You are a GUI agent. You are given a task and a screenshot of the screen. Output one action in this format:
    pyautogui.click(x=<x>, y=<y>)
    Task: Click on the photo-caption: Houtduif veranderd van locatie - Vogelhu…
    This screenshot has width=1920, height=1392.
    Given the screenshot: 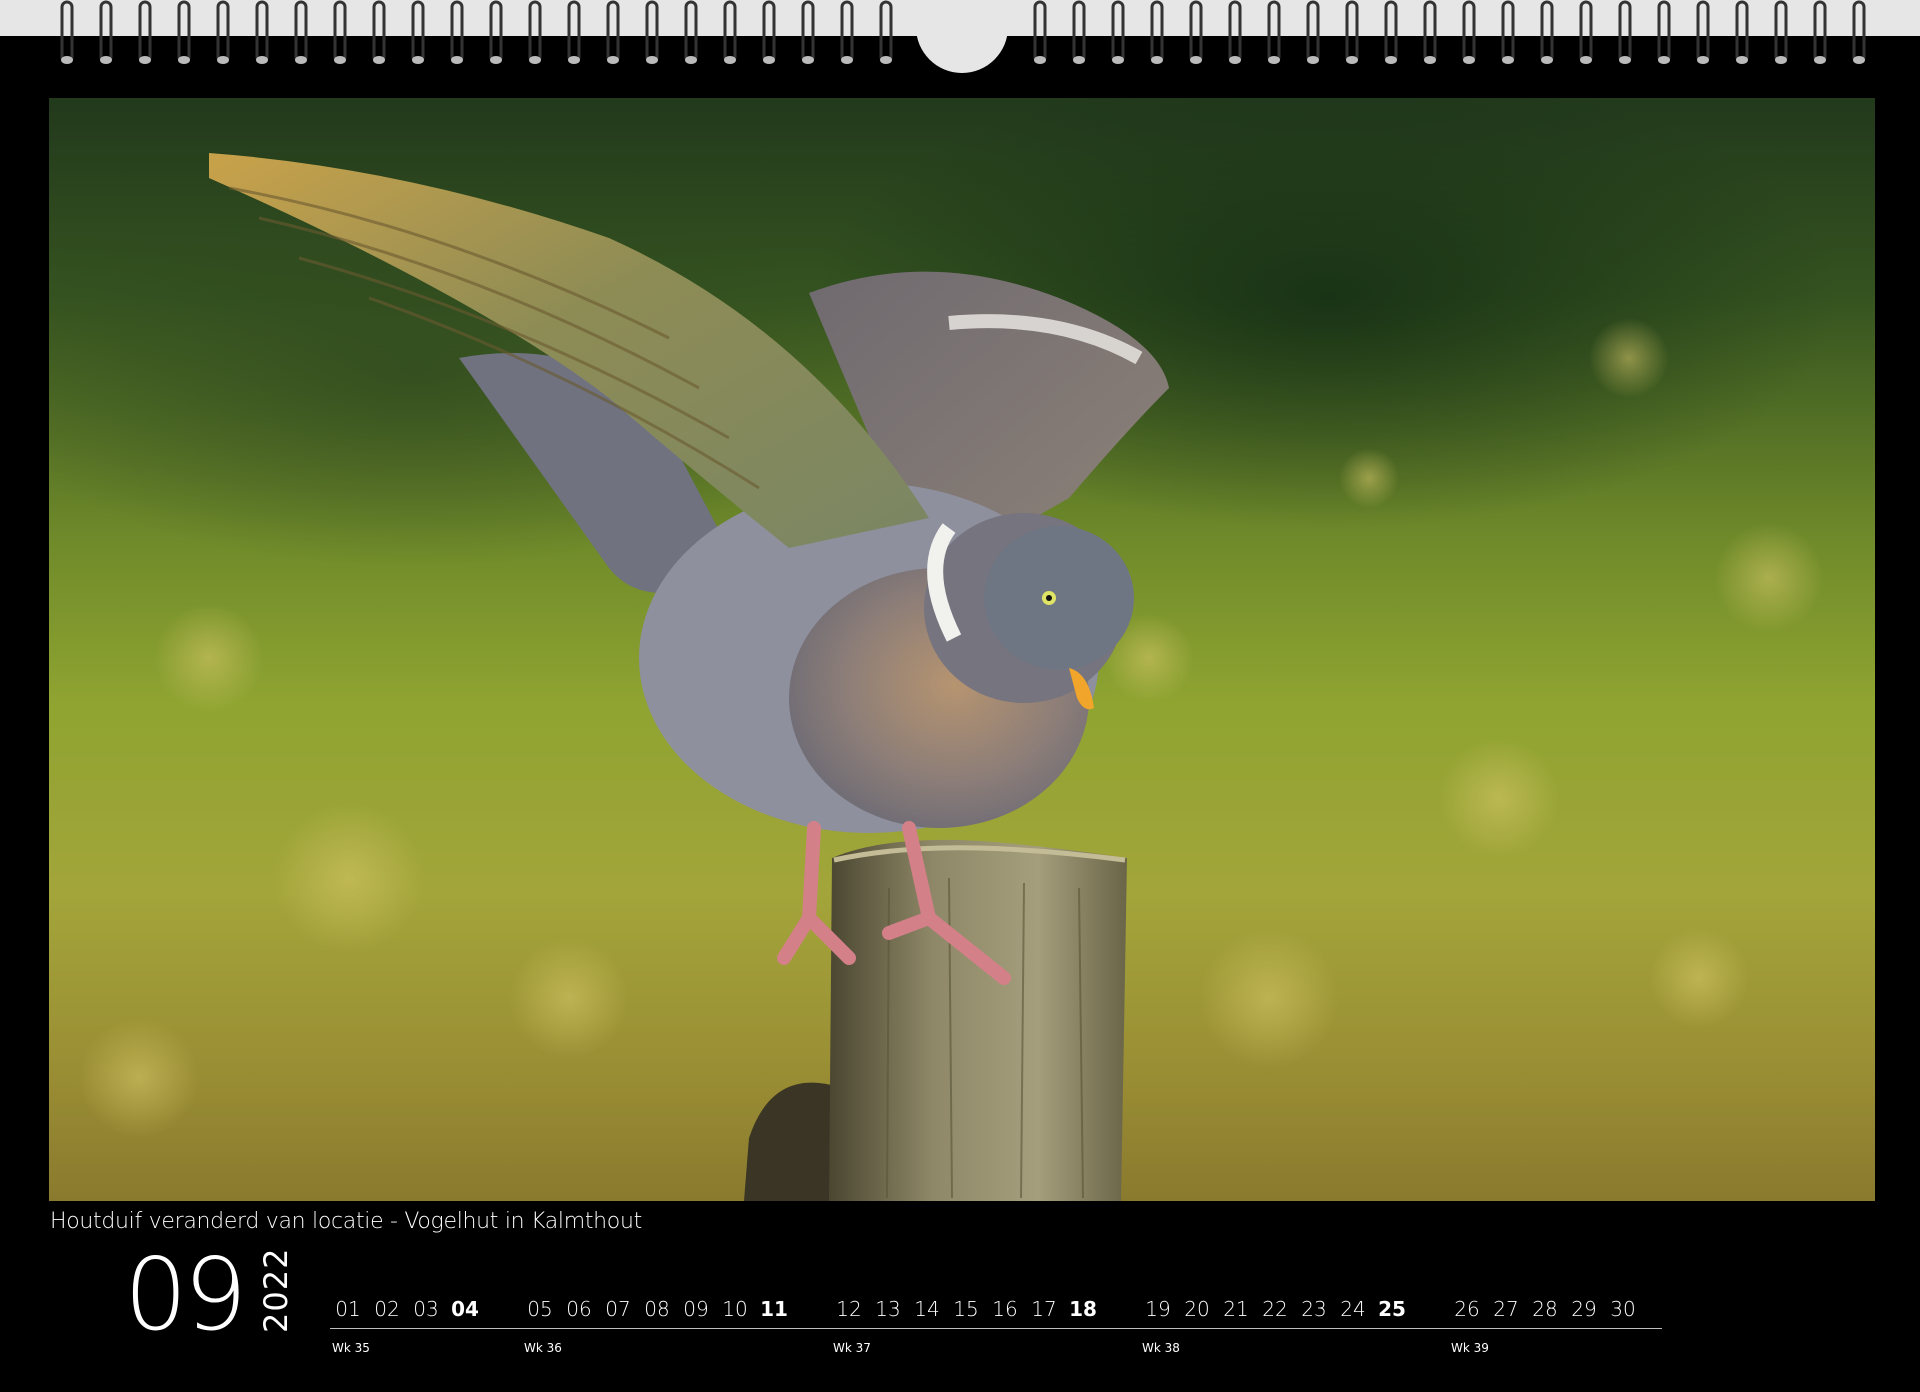 What is the action you would take?
    pyautogui.click(x=346, y=1221)
    